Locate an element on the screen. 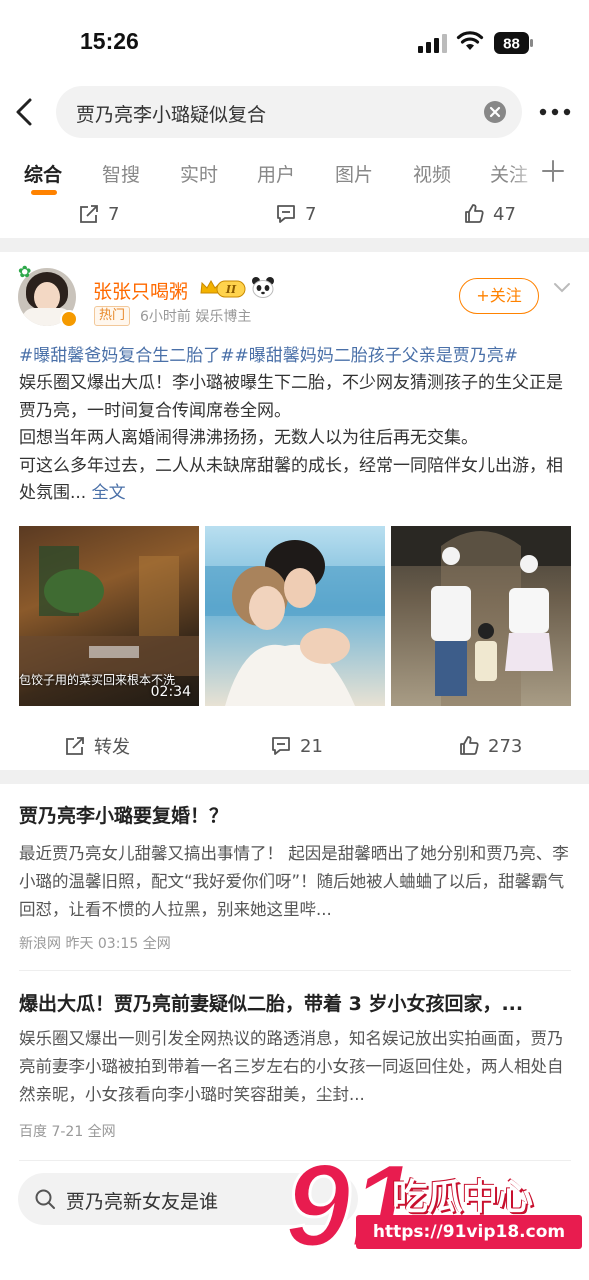  tab-smart-search: 智搜 is located at coordinates (121, 173).